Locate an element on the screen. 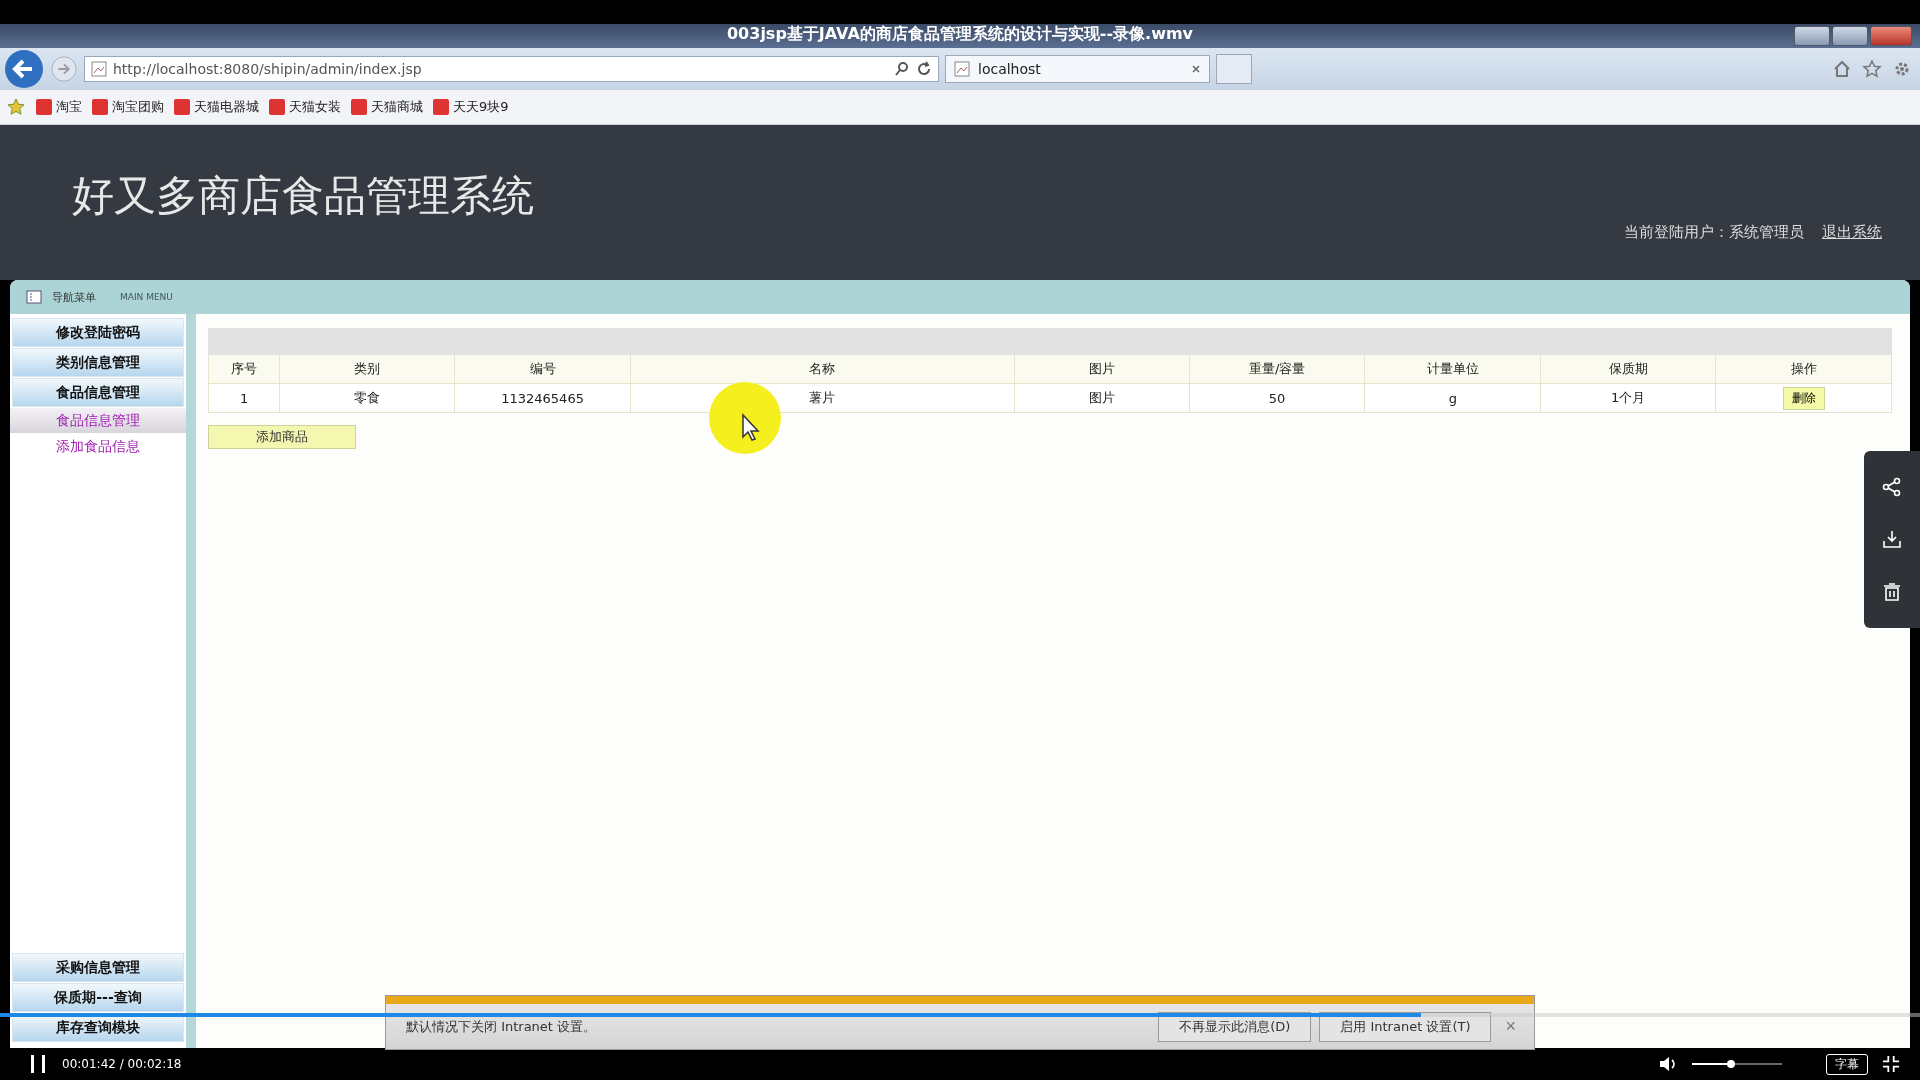 Image resolution: width=1920 pixels, height=1080 pixels. playback-time: 00:01:42 / 00:02:18 is located at coordinates (122, 1064).